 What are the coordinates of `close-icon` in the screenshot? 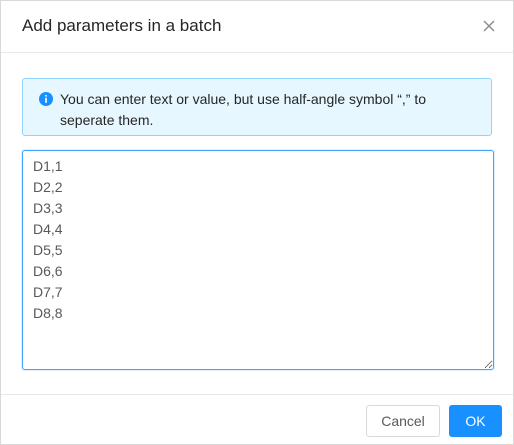 It's located at (489, 26).